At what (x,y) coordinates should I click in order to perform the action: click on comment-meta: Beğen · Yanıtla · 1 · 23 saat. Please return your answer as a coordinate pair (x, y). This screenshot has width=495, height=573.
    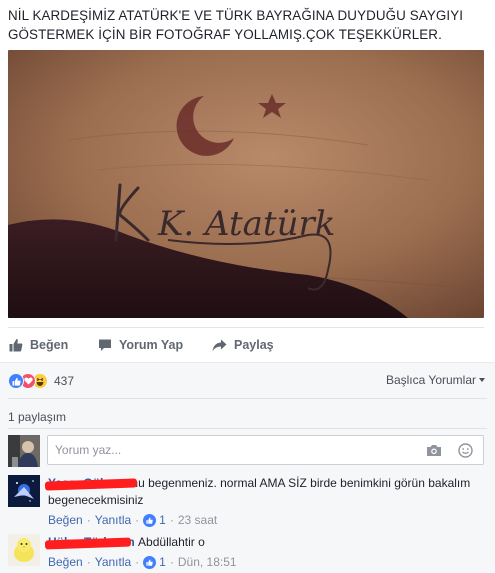
    Looking at the image, I should click on (133, 520).